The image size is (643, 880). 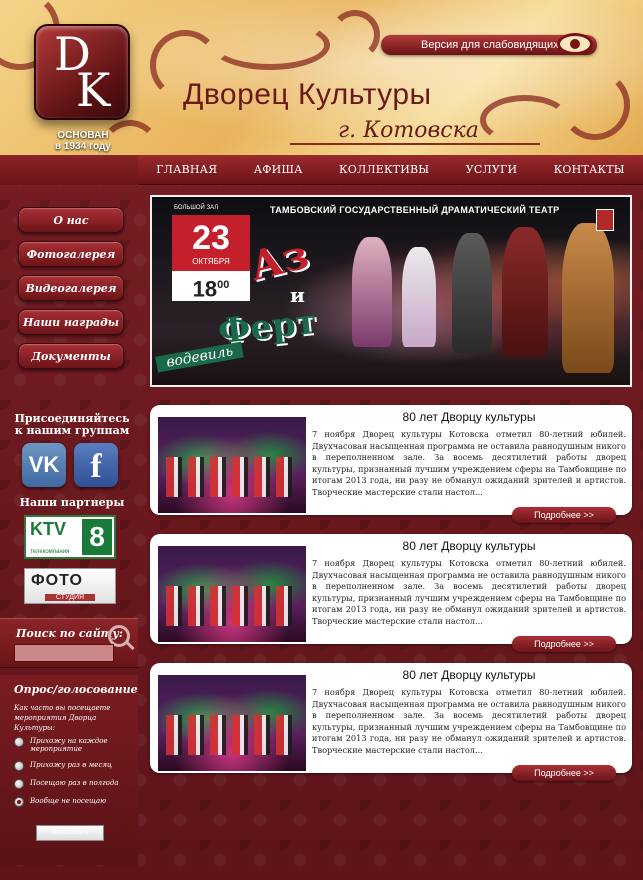 What do you see at coordinates (408, 130) in the screenshot?
I see `site-city: г. Котовска` at bounding box center [408, 130].